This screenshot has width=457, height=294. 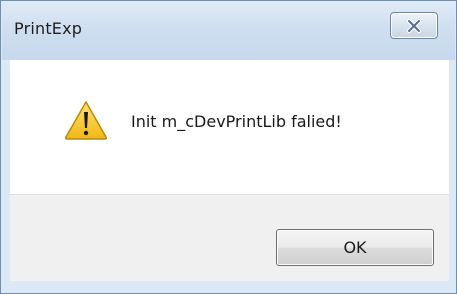 What do you see at coordinates (355, 247) in the screenshot?
I see `ok-button: OK` at bounding box center [355, 247].